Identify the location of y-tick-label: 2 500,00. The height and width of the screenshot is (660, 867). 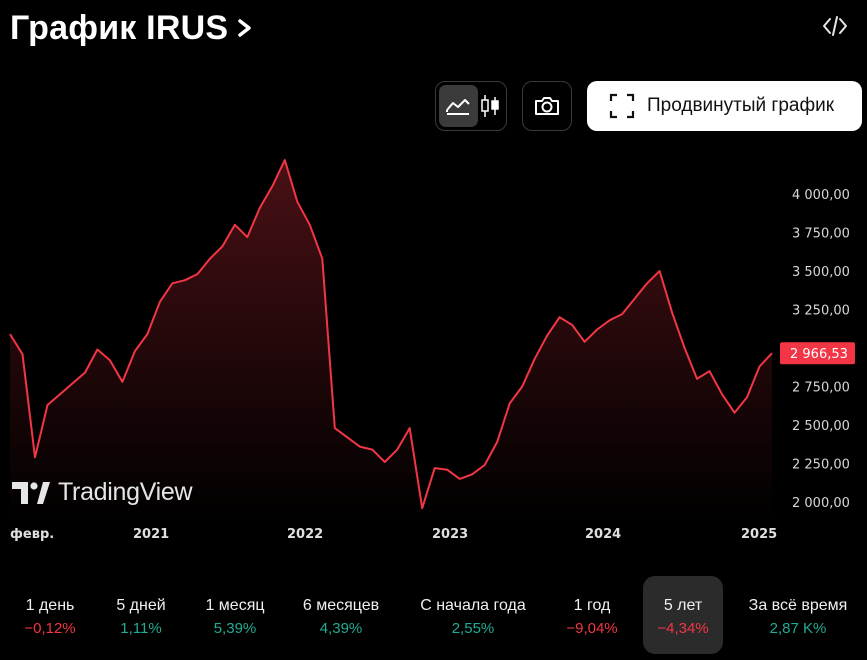
(821, 426).